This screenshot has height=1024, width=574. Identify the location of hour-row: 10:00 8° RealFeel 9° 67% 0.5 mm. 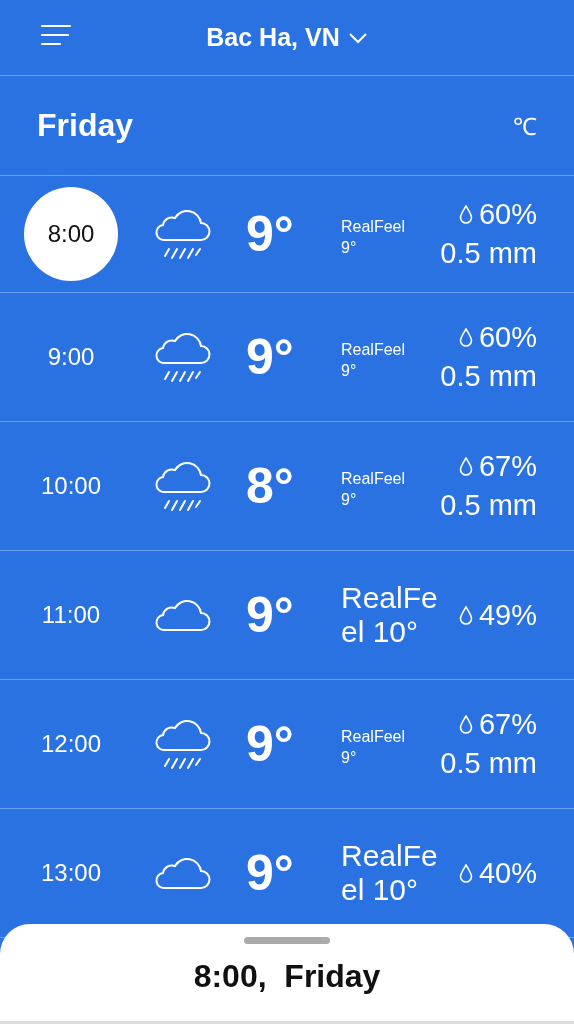
(287, 486).